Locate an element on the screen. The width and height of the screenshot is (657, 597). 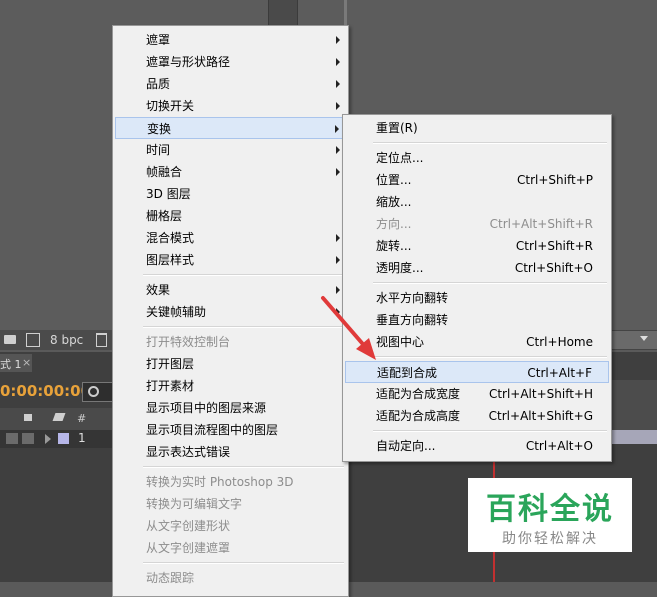
watermark-title: 百科全说 is located at coordinates (550, 509).